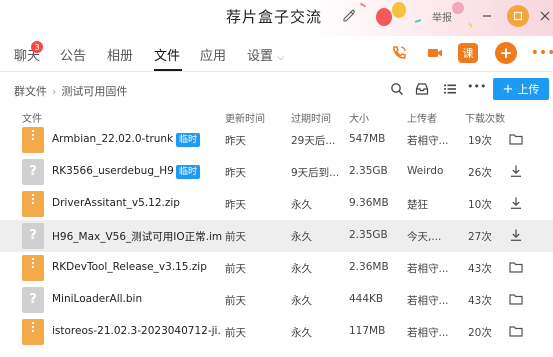  Describe the element at coordinates (366, 299) in the screenshot. I see `file-size: 444KB` at that location.